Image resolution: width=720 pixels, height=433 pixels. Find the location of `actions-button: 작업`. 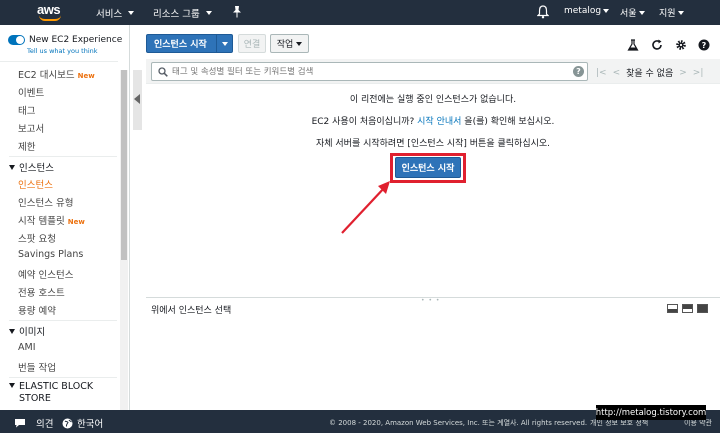

actions-button: 작업 is located at coordinates (289, 43).